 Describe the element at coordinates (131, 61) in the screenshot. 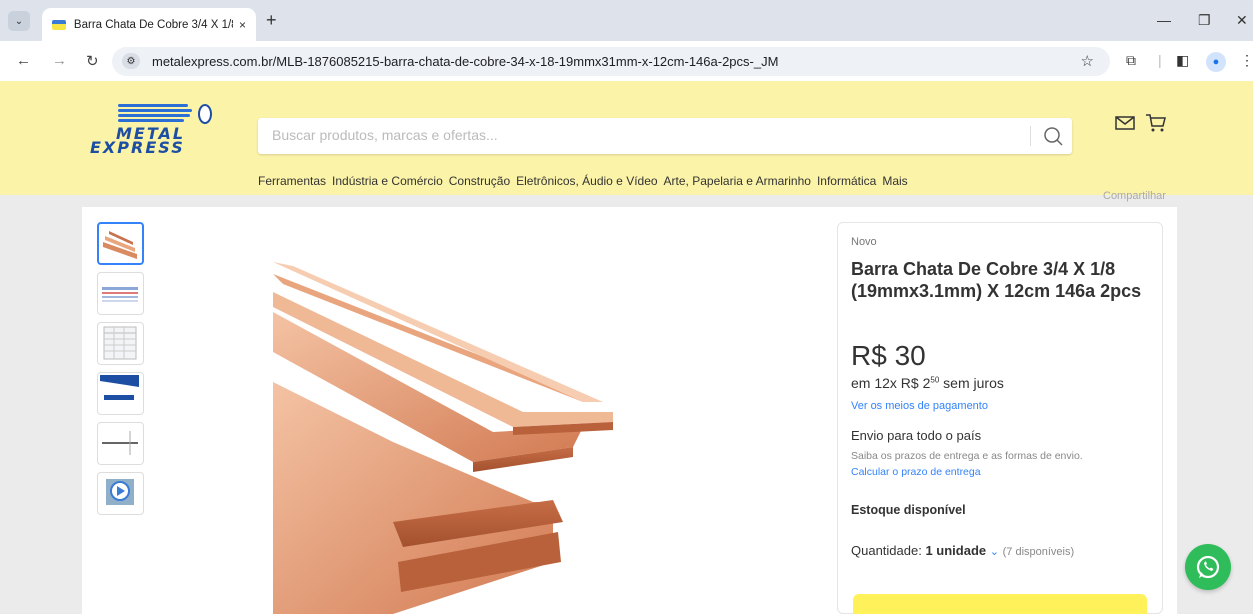

I see `site-info-icon: ⚙` at that location.